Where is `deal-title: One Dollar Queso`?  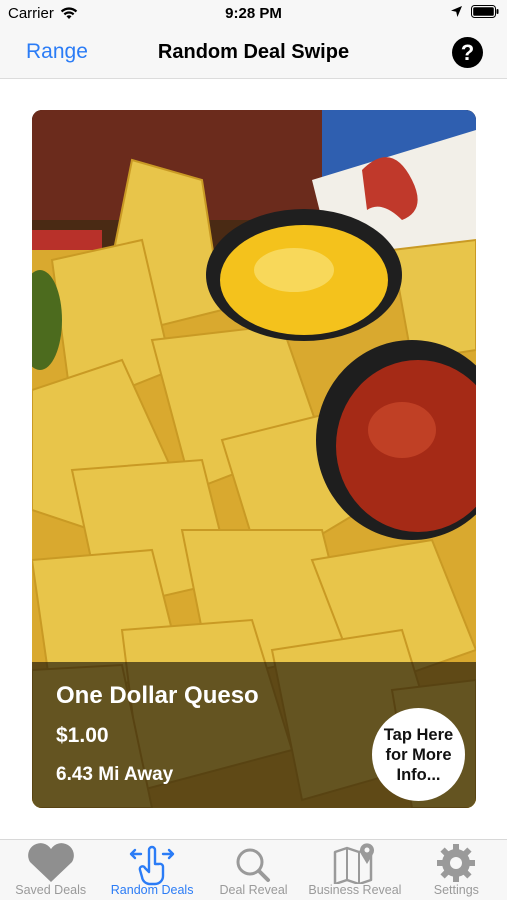 deal-title: One Dollar Queso is located at coordinates (157, 695).